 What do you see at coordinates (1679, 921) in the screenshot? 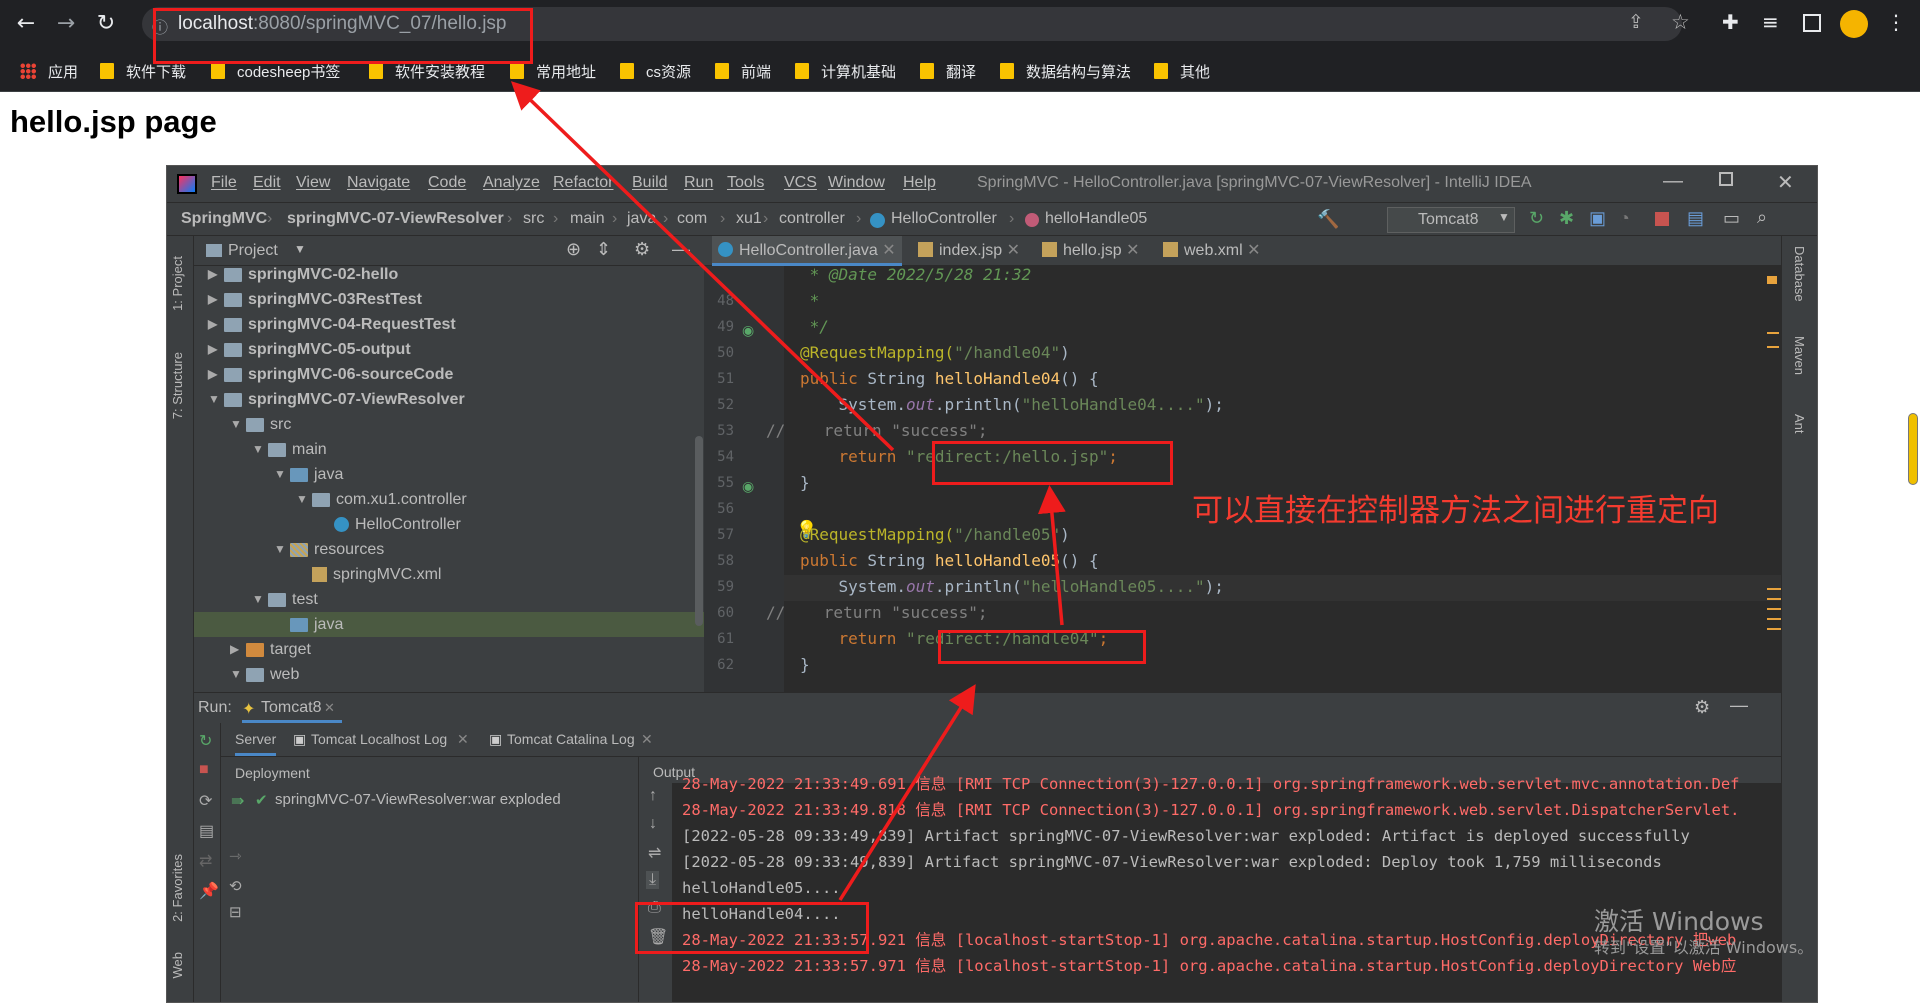
I see `activation-watermark-title: 激活 Windows` at bounding box center [1679, 921].